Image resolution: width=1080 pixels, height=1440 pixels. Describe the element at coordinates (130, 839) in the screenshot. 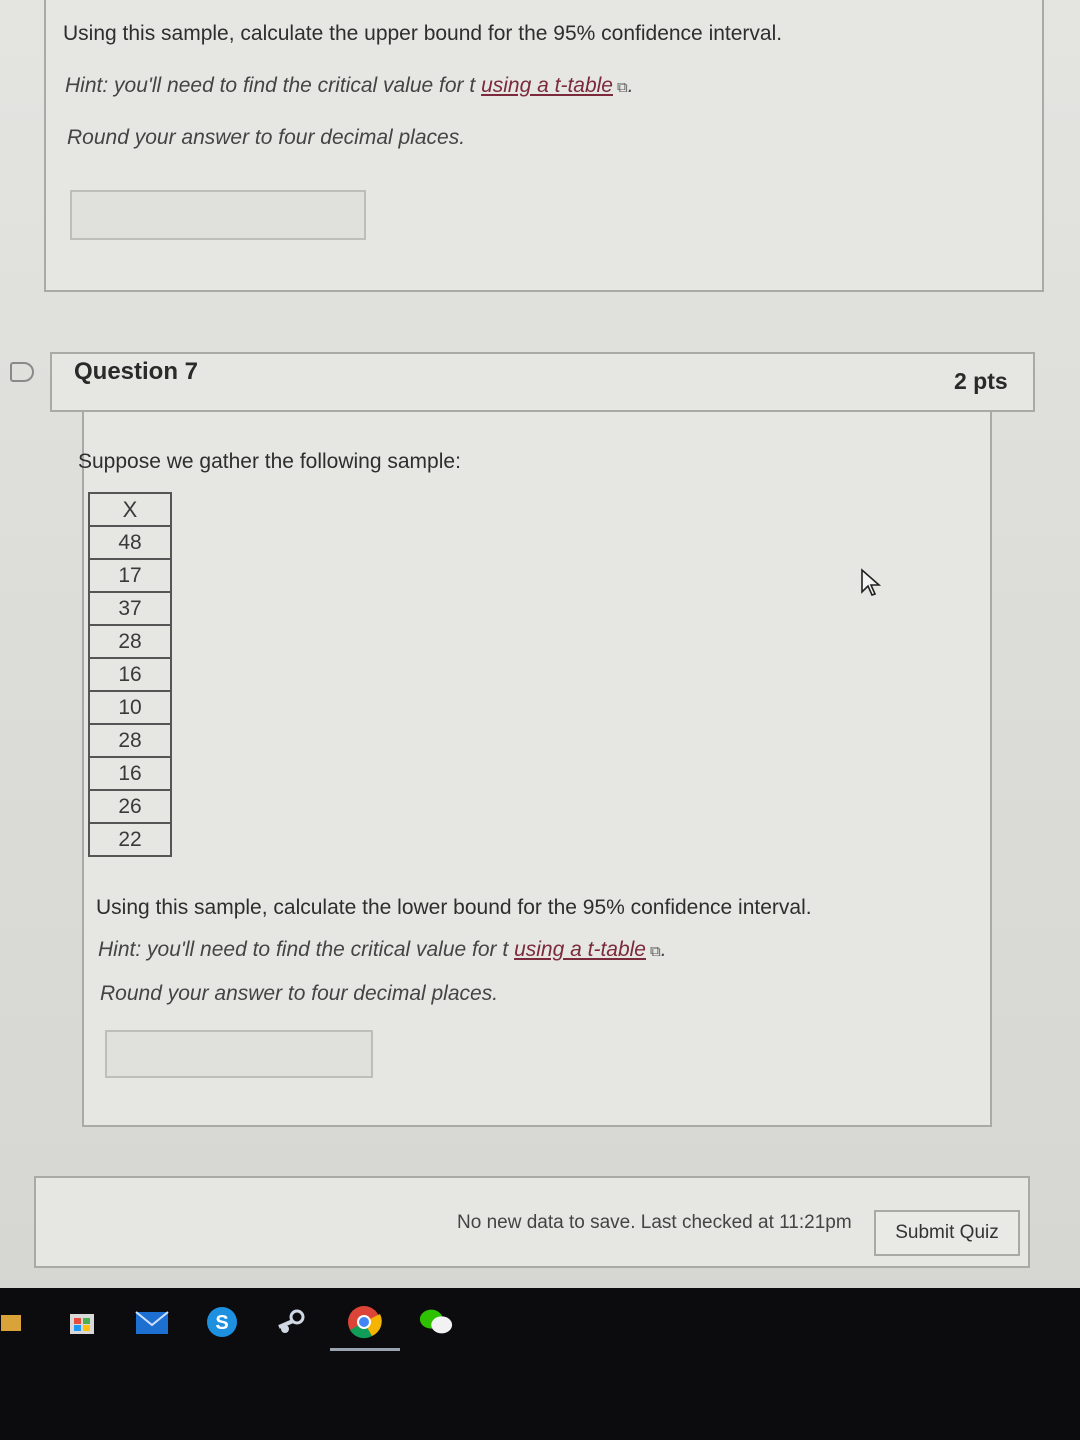

I see `table-cell: 22` at that location.